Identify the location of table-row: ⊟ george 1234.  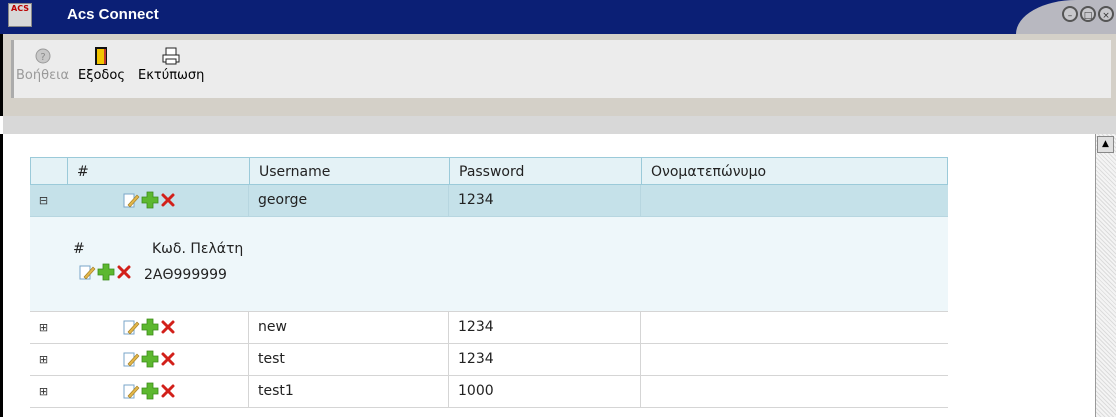
(489, 201).